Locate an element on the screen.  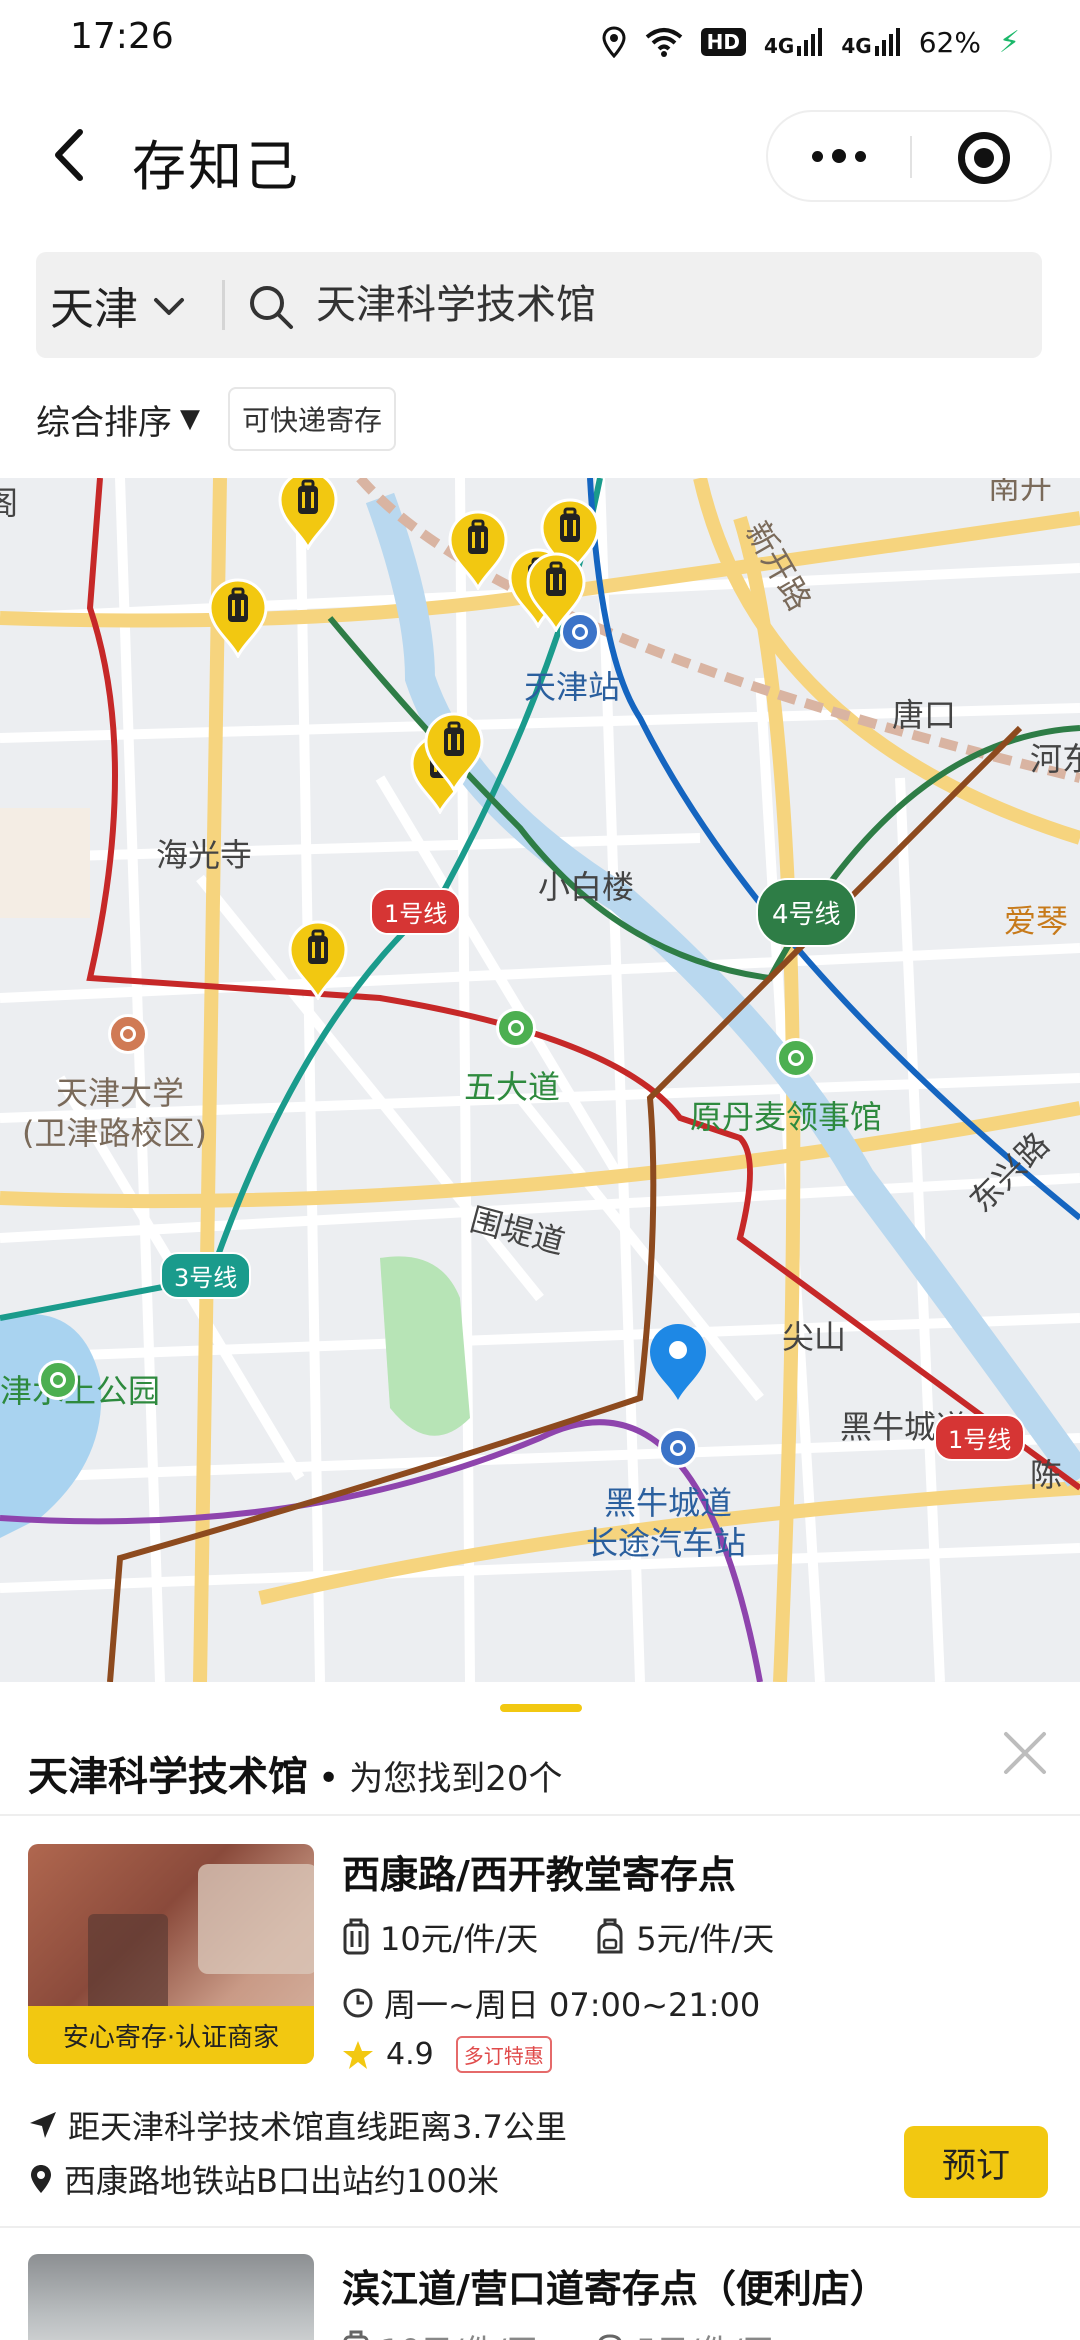
map-label-water-park: 津水上公园 is located at coordinates (80, 1391).